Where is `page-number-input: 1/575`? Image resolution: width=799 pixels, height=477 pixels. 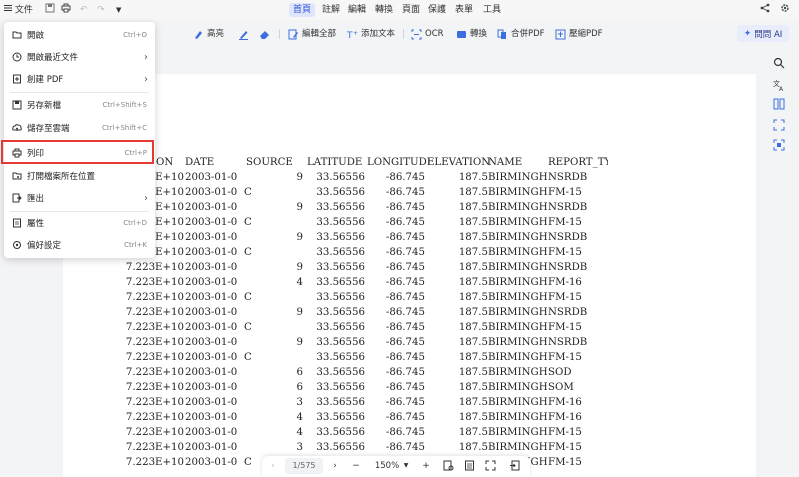 page-number-input: 1/575 is located at coordinates (304, 466).